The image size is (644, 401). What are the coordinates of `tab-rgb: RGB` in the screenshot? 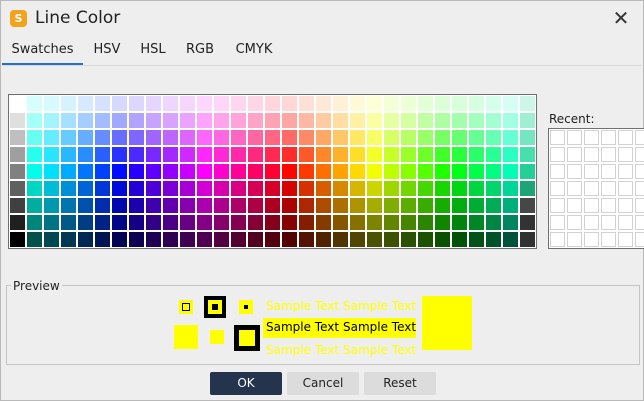 It's located at (200, 51).